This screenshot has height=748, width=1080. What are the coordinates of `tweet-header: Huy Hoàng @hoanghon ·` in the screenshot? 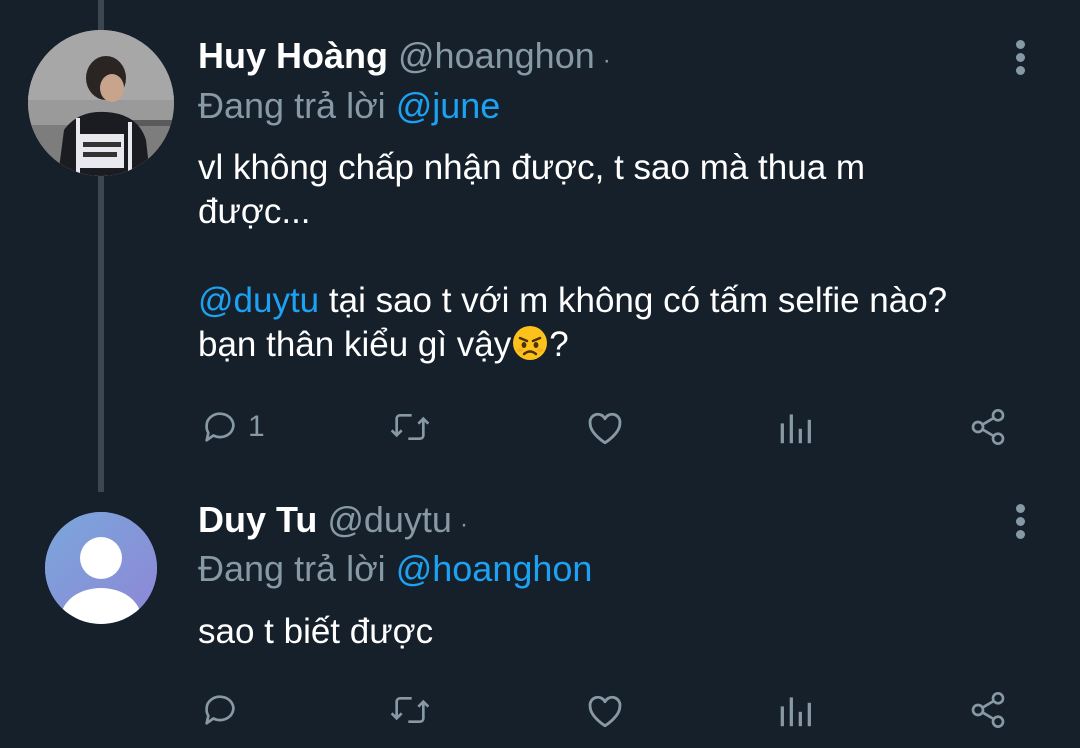 It's located at (599, 56).